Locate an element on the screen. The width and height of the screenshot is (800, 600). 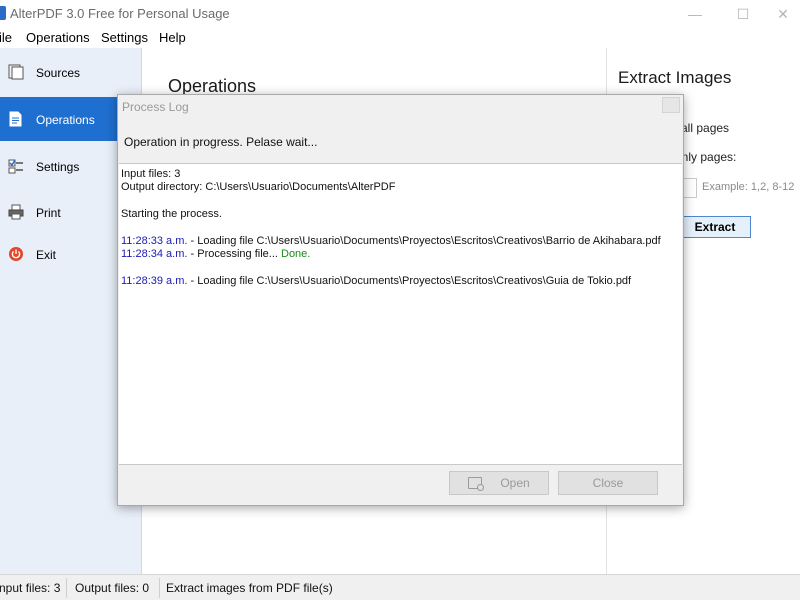
all-pages-option: all pages is located at coordinates (705, 128).